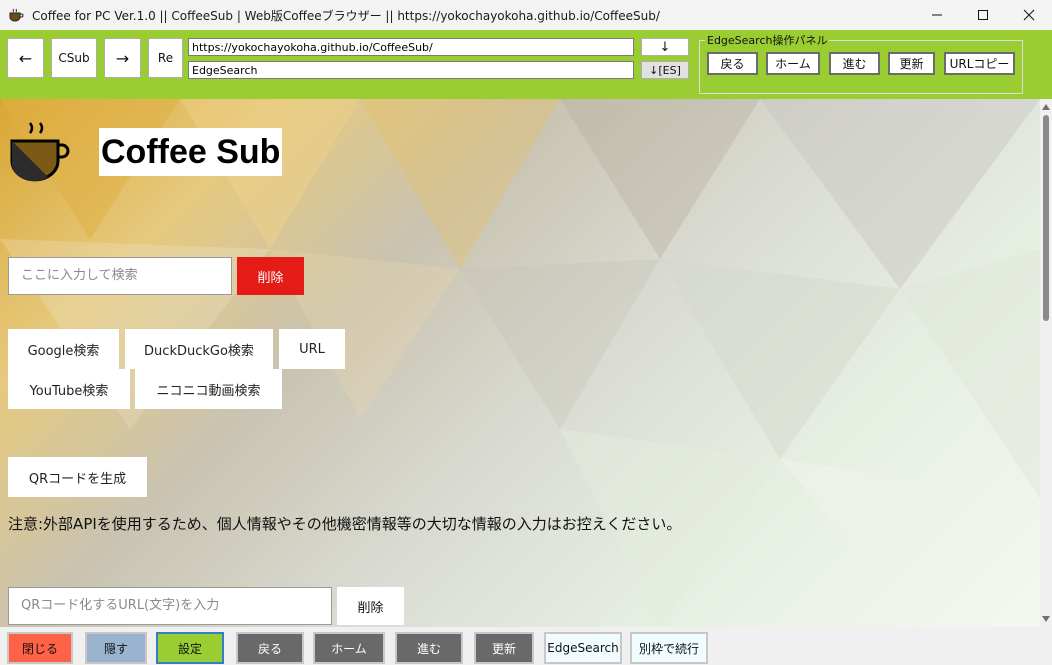 Image resolution: width=1052 pixels, height=665 pixels. What do you see at coordinates (270, 276) in the screenshot?
I see `search-delete-button: 削除` at bounding box center [270, 276].